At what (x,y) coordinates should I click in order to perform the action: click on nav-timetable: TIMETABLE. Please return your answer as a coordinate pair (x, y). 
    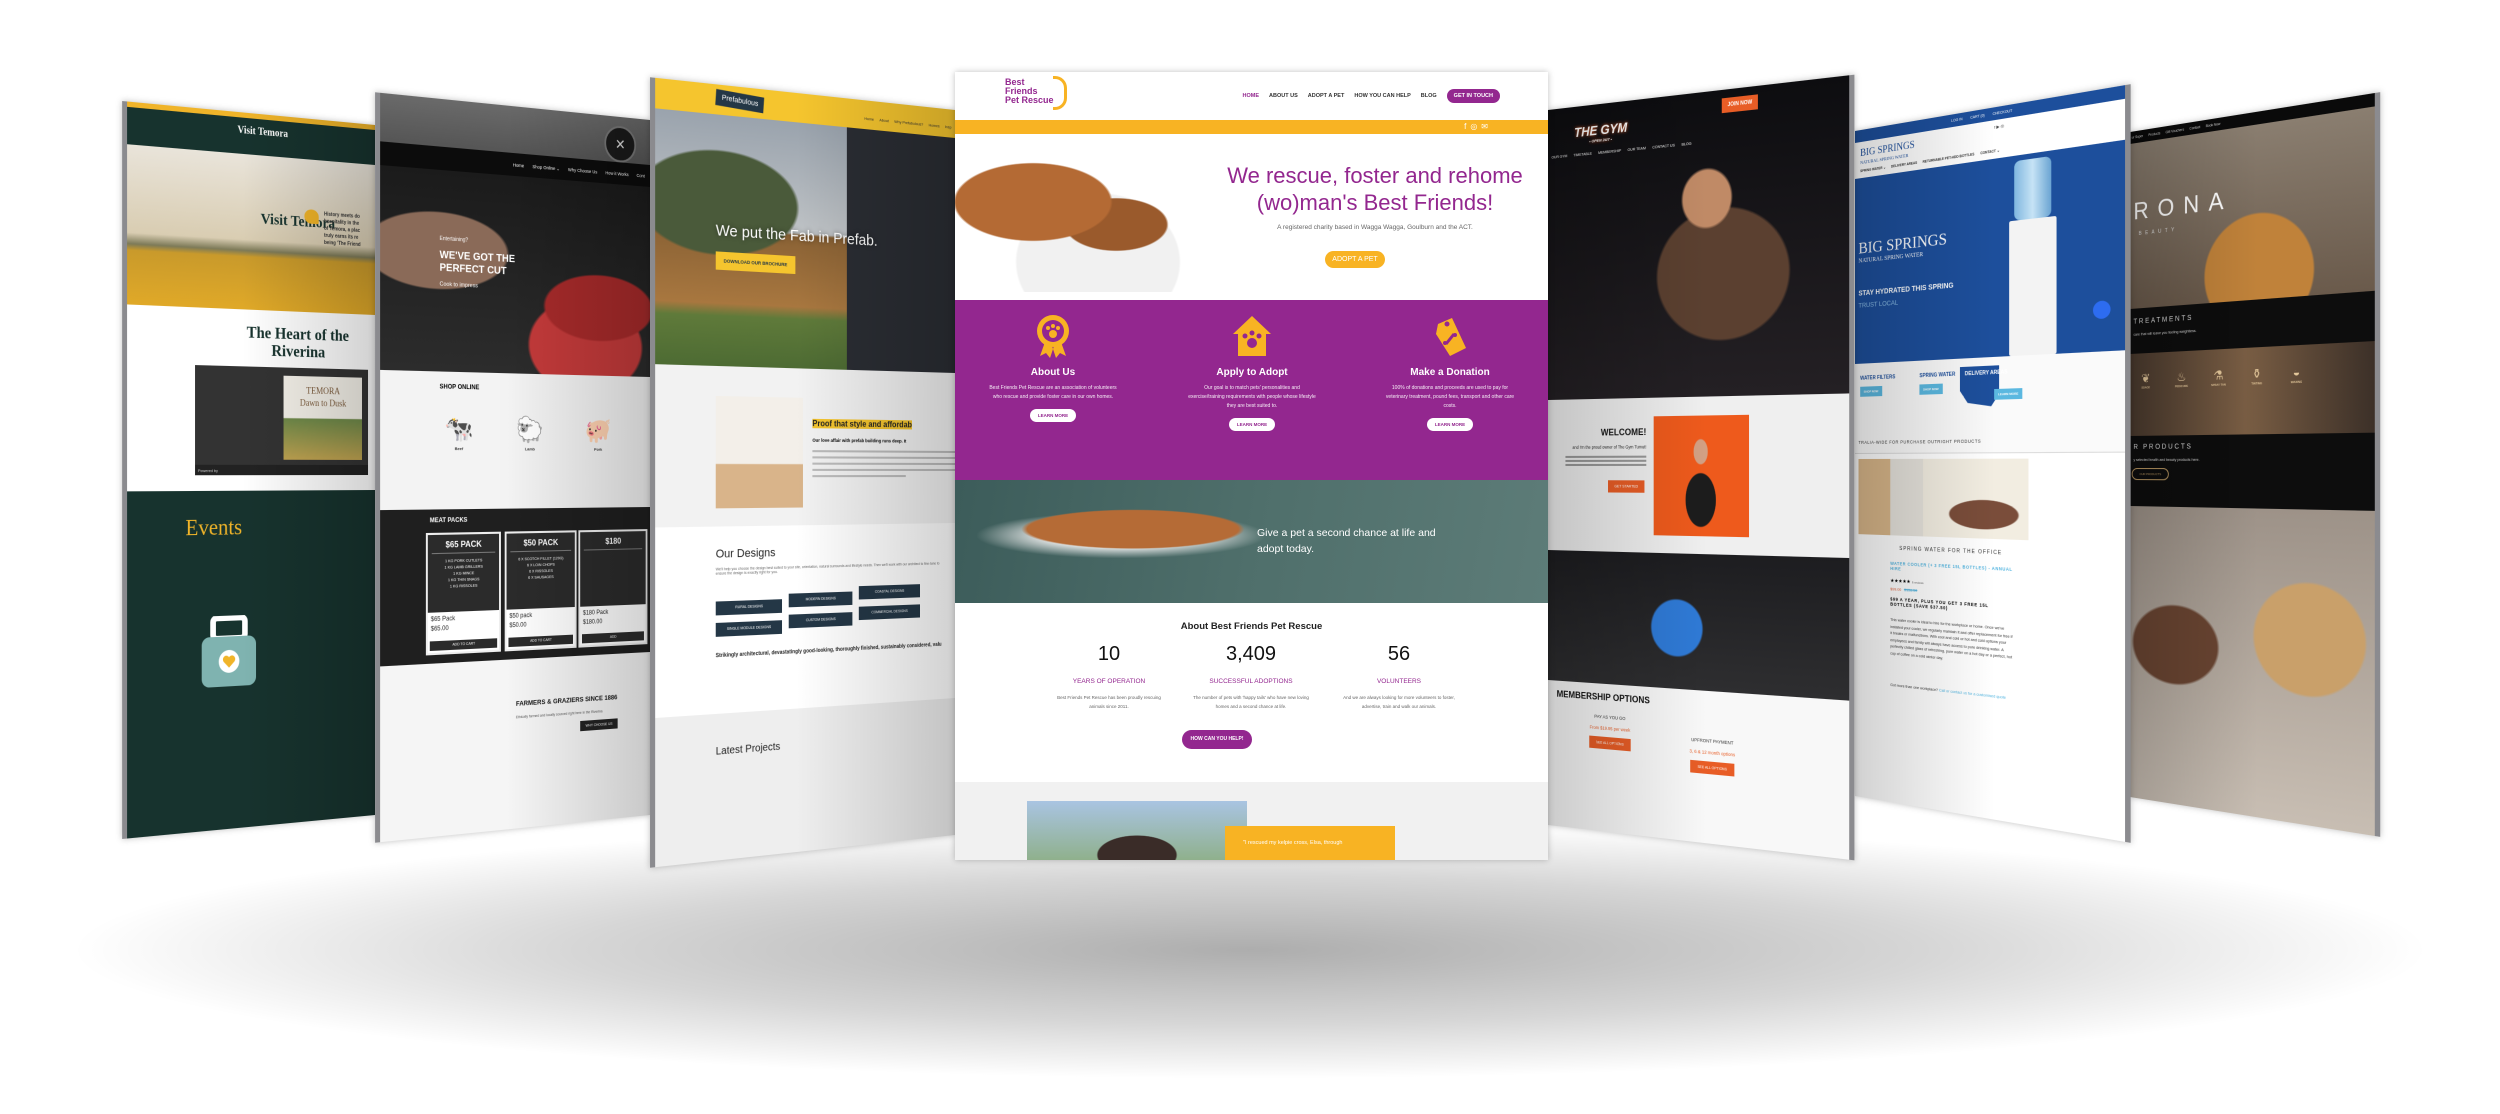
    Looking at the image, I should click on (1582, 155).